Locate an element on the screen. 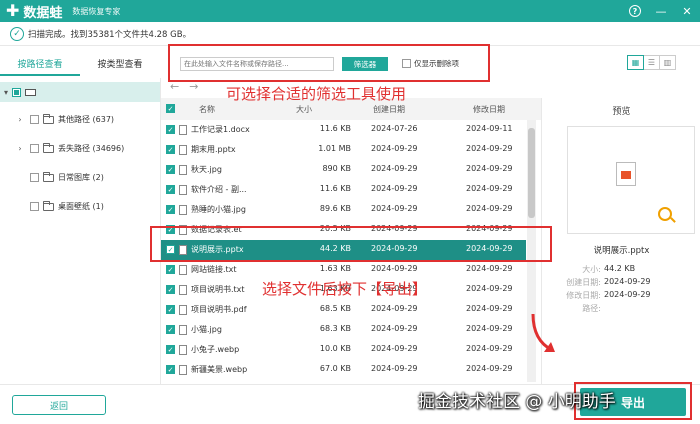  drive-icon is located at coordinates (30, 92).